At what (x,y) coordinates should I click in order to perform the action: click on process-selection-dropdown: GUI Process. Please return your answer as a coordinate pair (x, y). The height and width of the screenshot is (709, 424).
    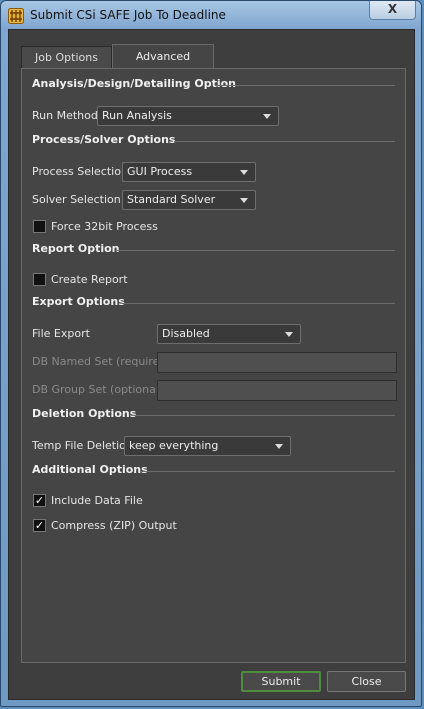
    Looking at the image, I should click on (189, 172).